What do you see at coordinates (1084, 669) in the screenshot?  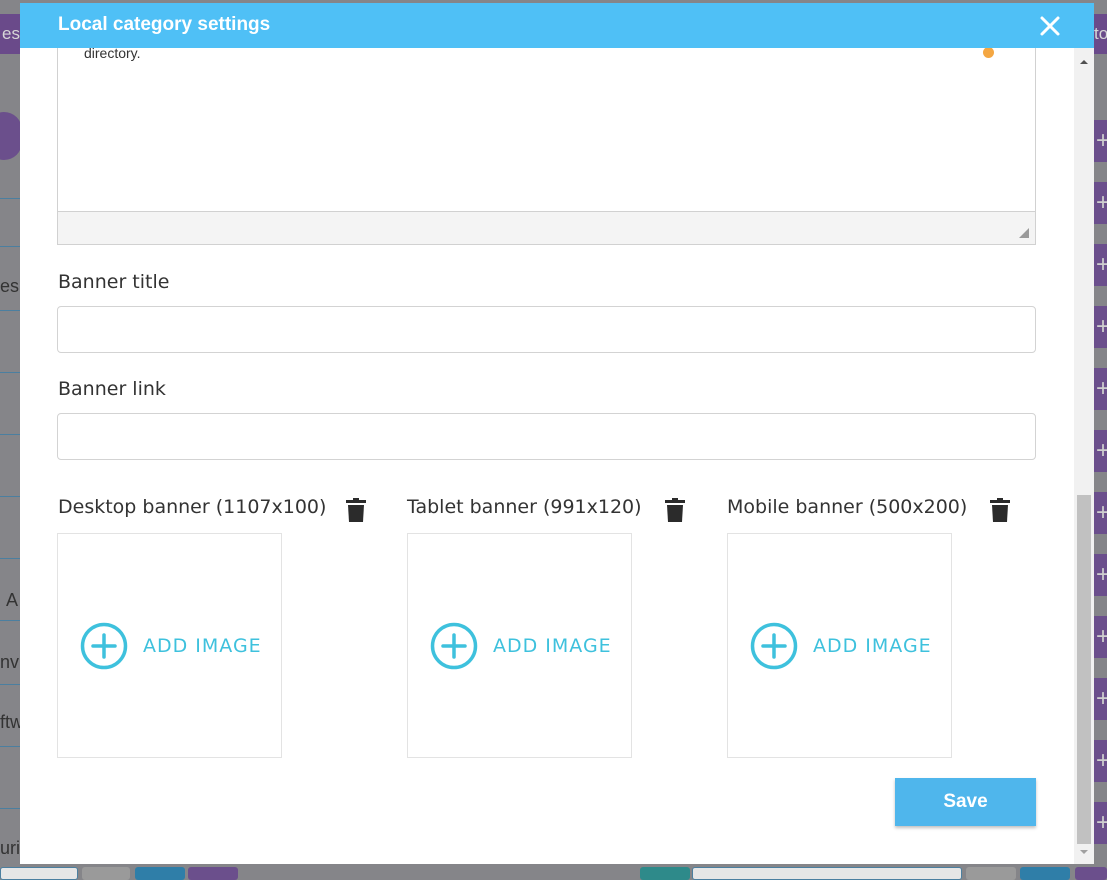 I see `scrollbar-thumb` at bounding box center [1084, 669].